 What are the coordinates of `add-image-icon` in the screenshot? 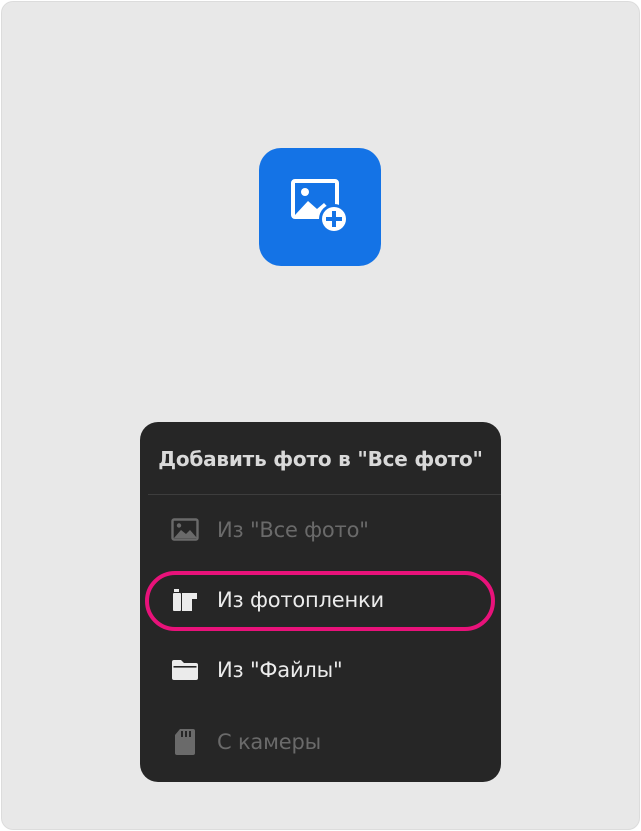 It's located at (320, 206).